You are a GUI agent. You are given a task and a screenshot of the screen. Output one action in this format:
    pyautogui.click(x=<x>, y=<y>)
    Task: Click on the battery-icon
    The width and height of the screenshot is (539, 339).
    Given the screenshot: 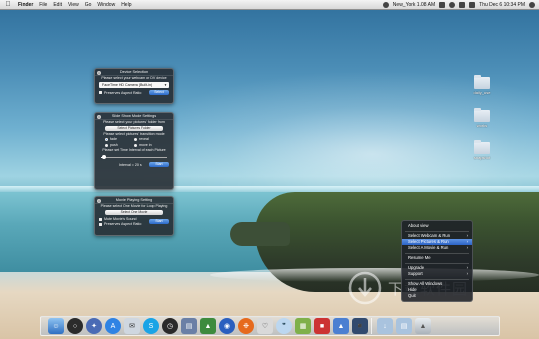 What is the action you would take?
    pyautogui.click(x=472, y=5)
    